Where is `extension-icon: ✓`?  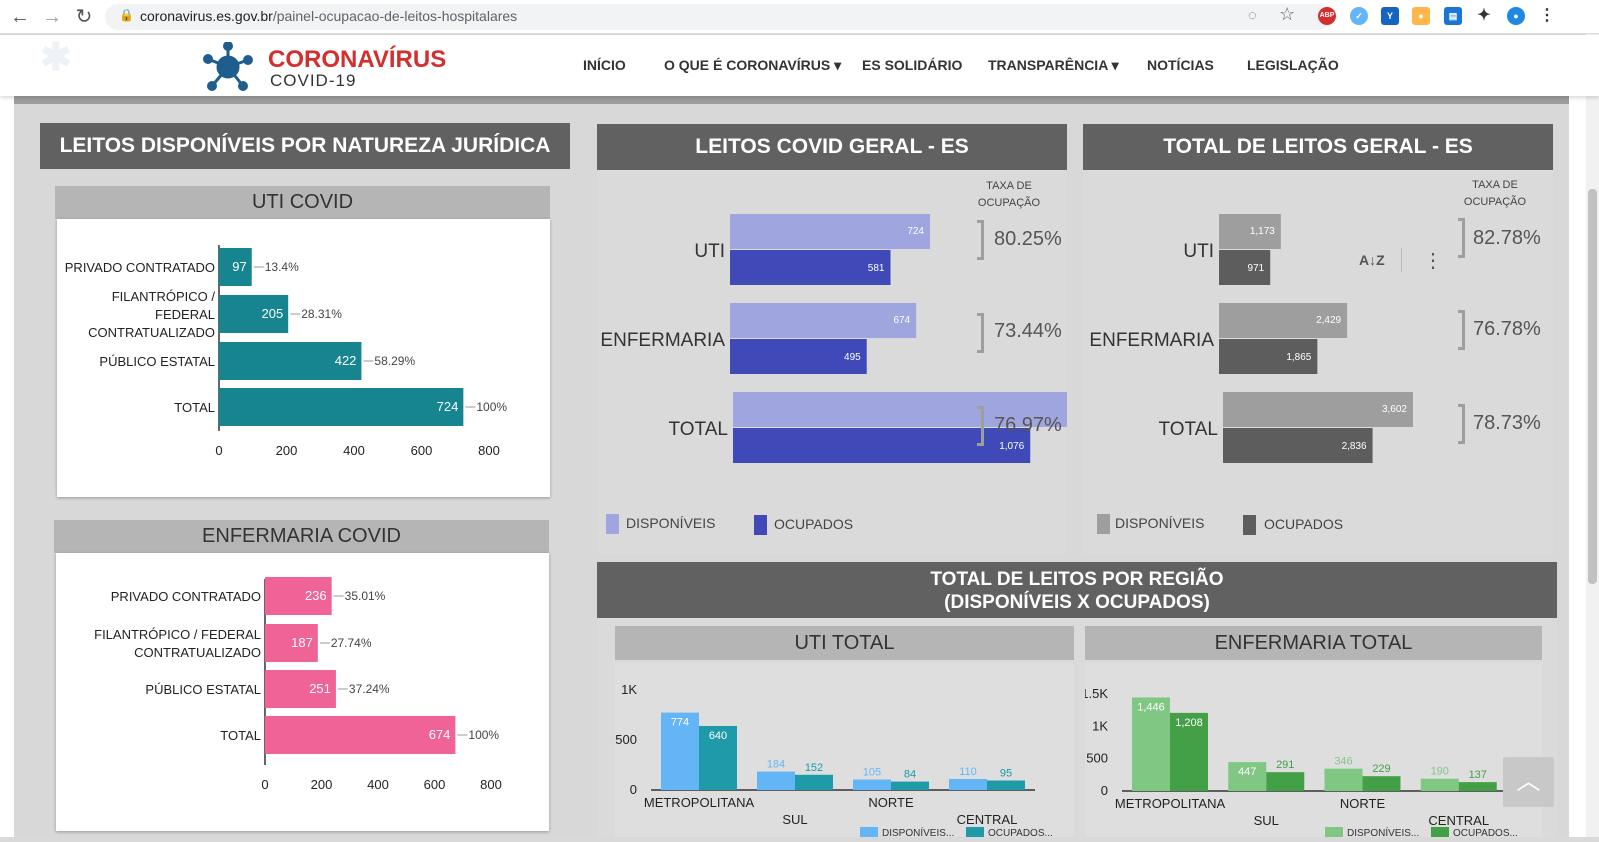
extension-icon: ✓ is located at coordinates (1359, 16).